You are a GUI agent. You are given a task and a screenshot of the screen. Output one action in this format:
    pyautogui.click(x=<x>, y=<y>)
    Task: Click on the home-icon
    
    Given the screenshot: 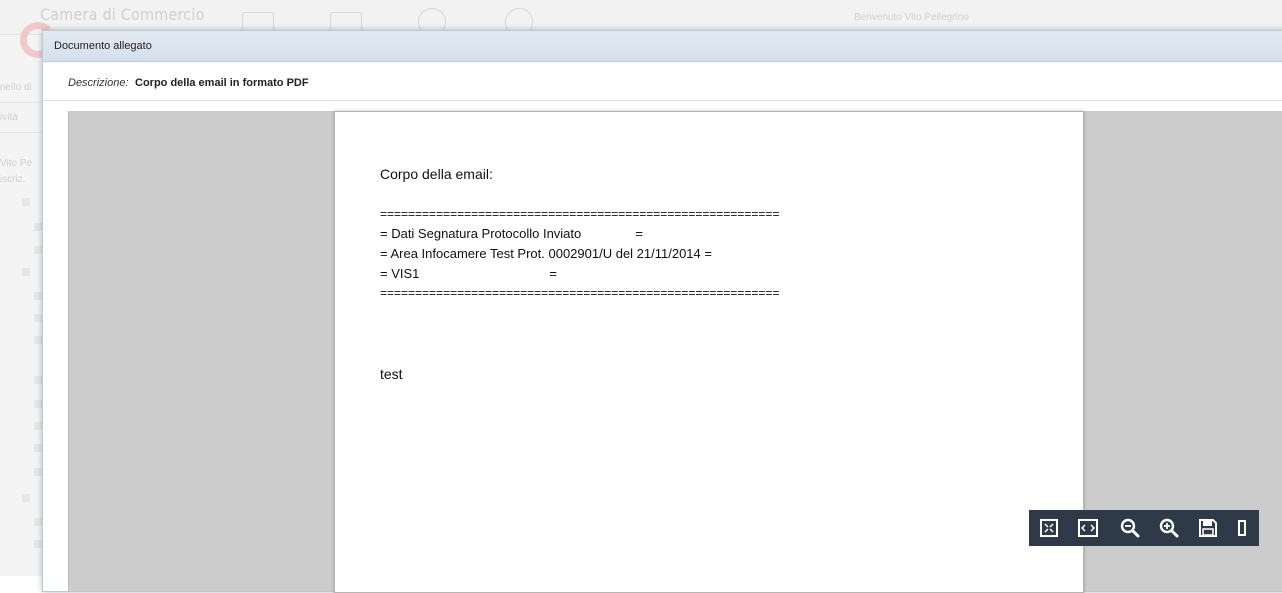 What is the action you would take?
    pyautogui.click(x=346, y=22)
    